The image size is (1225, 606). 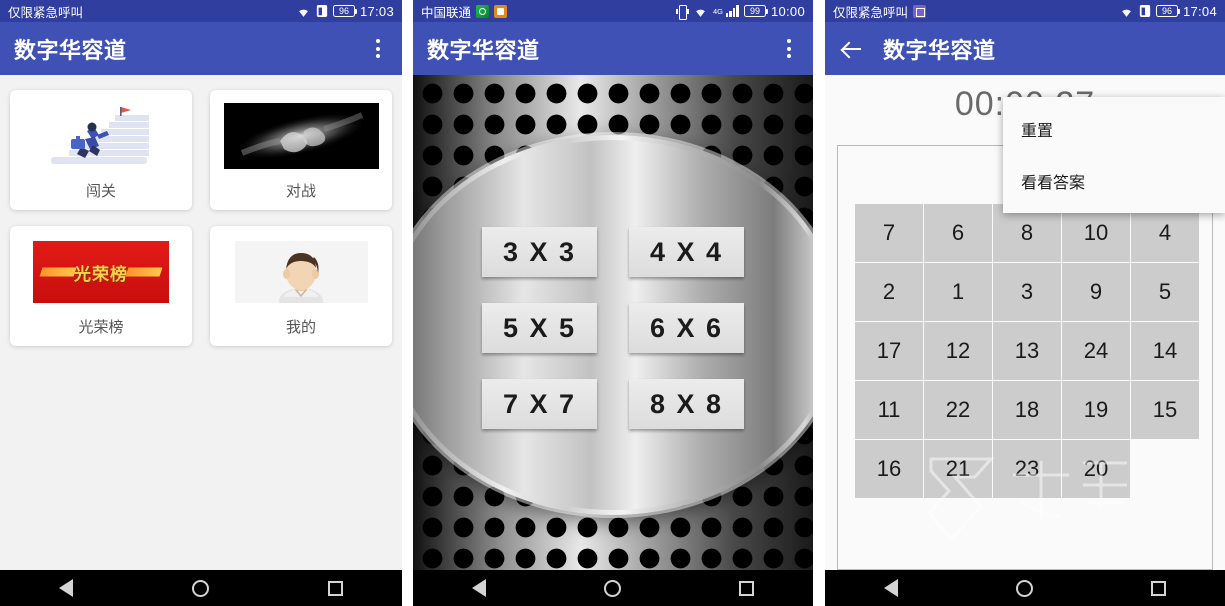 What do you see at coordinates (539, 328) in the screenshot?
I see `size-button-5x5: 5 X 5` at bounding box center [539, 328].